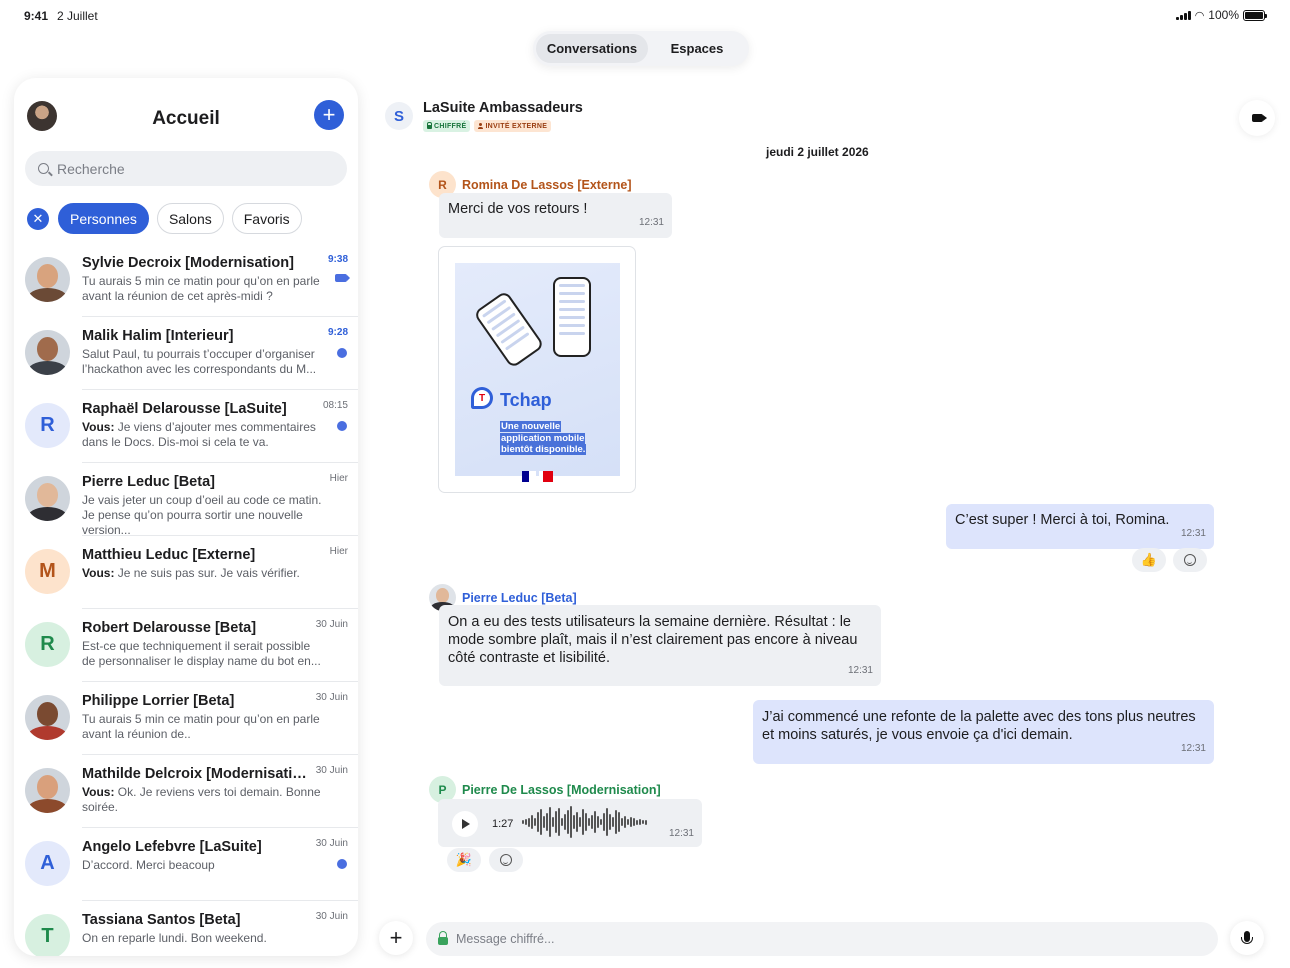 The height and width of the screenshot is (968, 1290). What do you see at coordinates (519, 598) in the screenshot?
I see `sender-name: Pierre Leduc [Beta]` at bounding box center [519, 598].